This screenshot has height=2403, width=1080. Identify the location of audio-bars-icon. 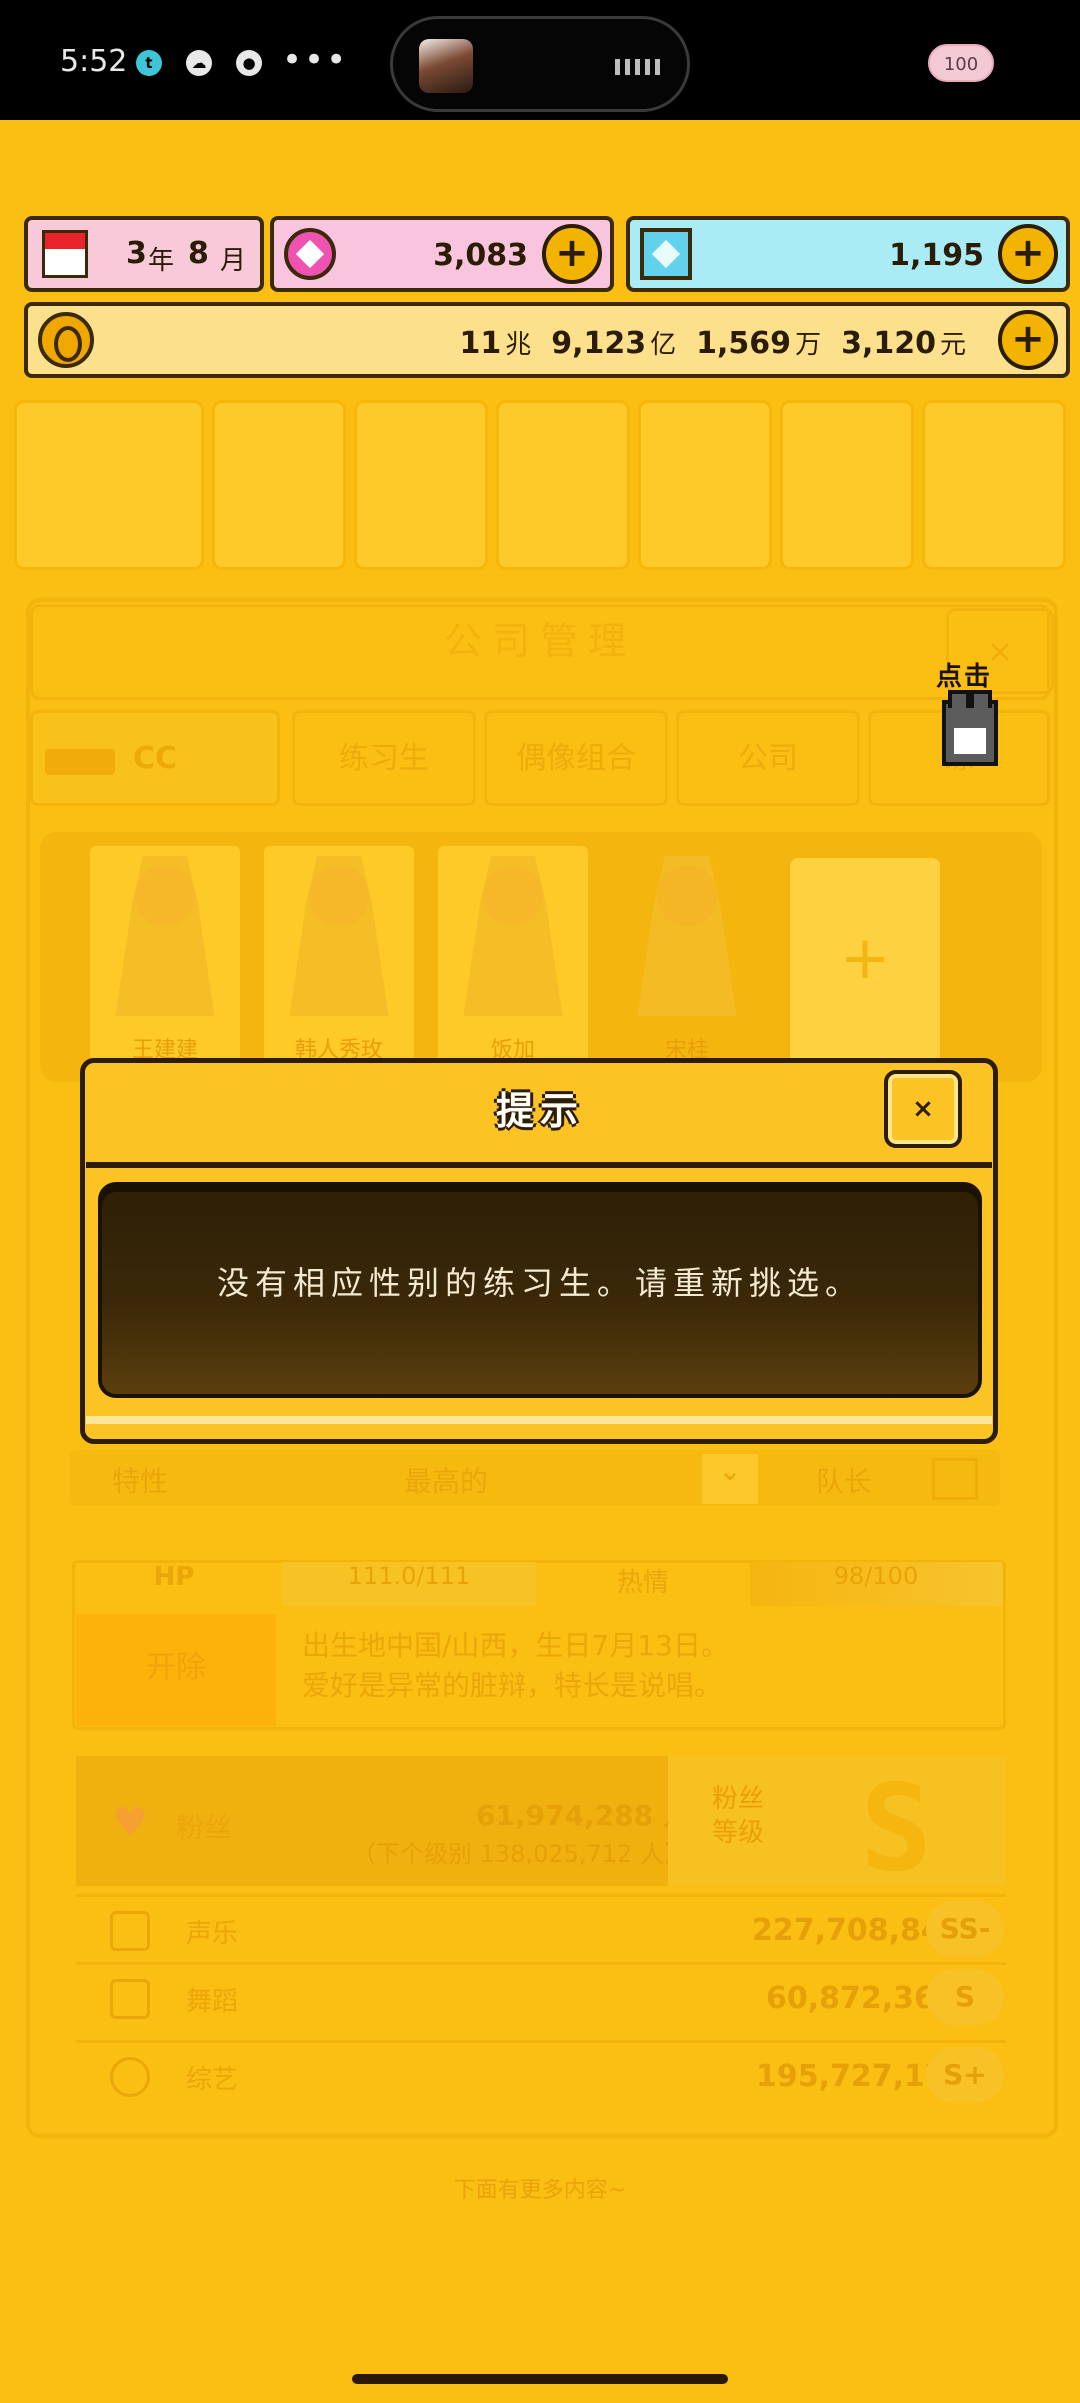
(639, 67).